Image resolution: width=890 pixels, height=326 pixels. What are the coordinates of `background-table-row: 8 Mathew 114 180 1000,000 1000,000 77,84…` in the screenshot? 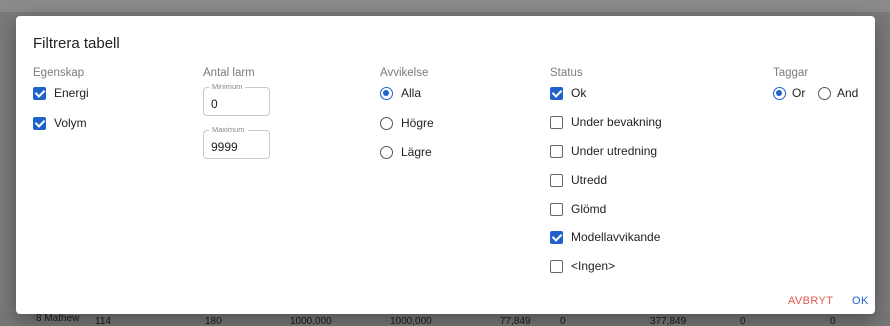 It's located at (445, 319).